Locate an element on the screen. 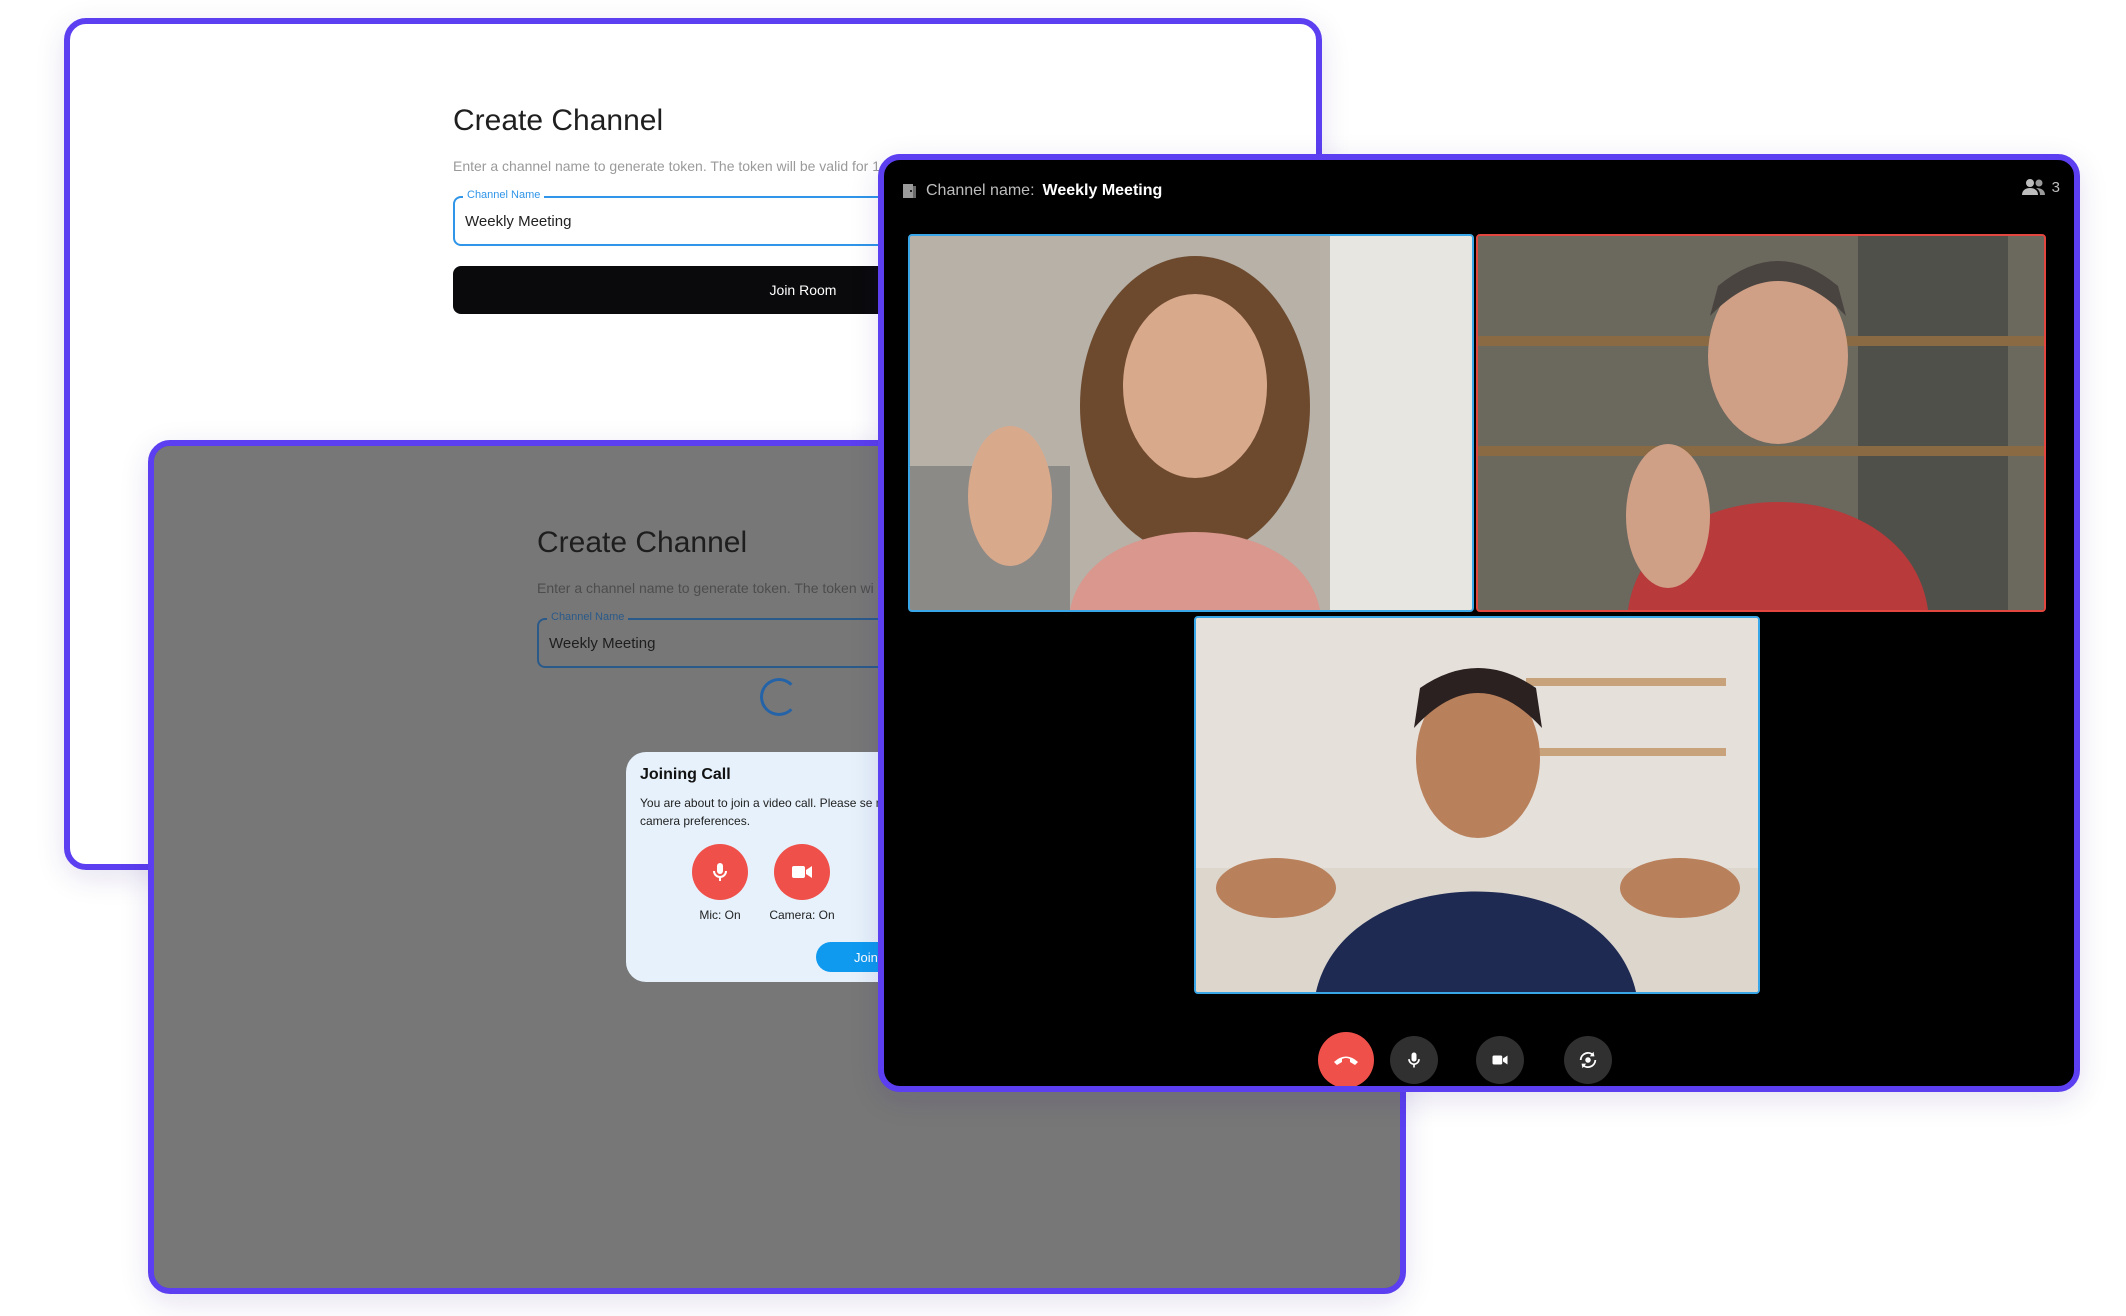 The width and height of the screenshot is (2126, 1316). participants-indicator: 3 is located at coordinates (2040, 187).